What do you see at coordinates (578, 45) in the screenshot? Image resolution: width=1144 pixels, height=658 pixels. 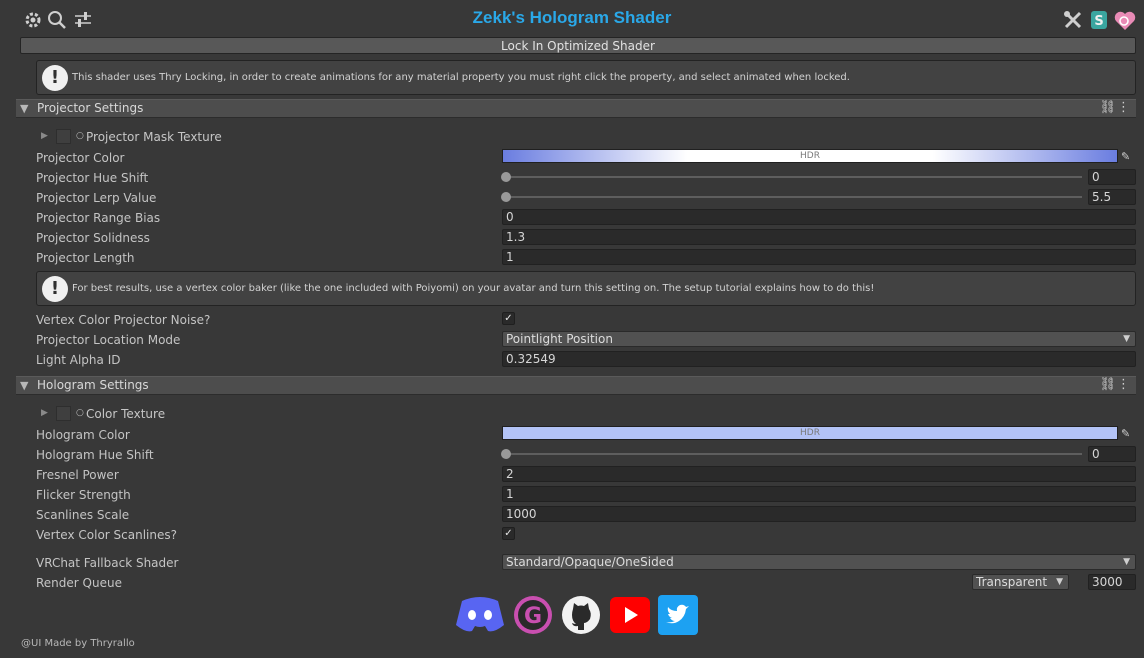 I see `lock-in-button: Lock In Optimized Shader` at bounding box center [578, 45].